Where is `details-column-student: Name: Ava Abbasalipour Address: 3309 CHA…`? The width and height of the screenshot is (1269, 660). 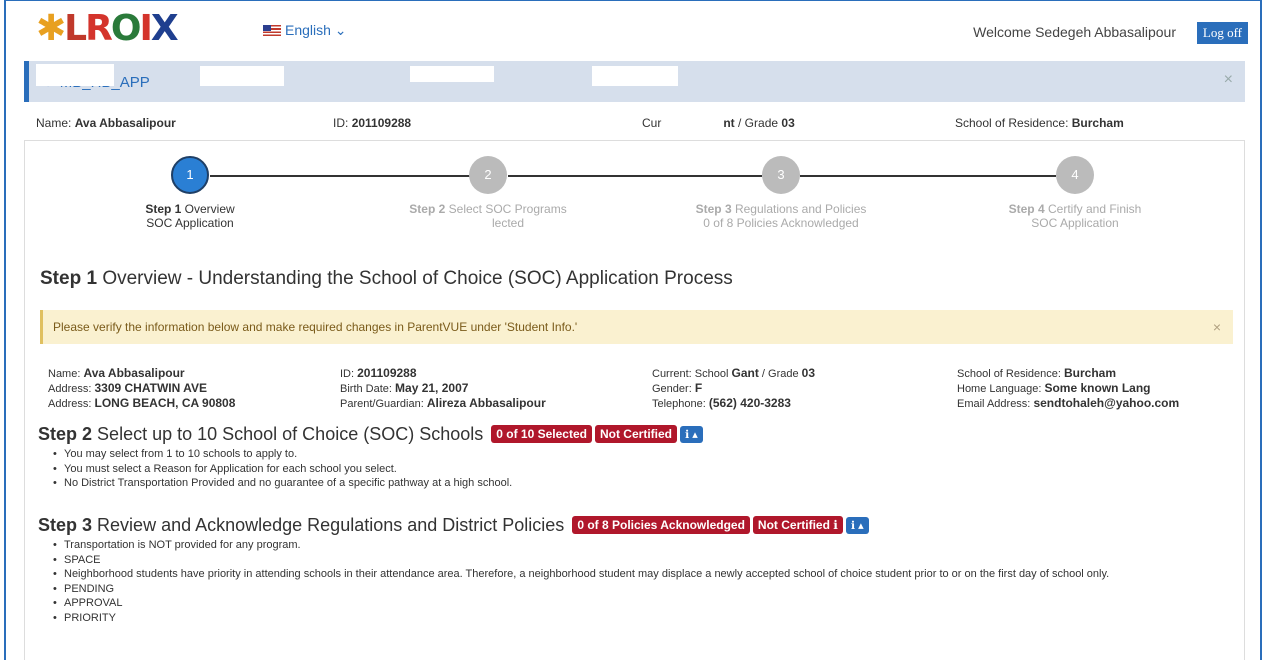 details-column-student: Name: Ava Abbasalipour Address: 3309 CHA… is located at coordinates (142, 388).